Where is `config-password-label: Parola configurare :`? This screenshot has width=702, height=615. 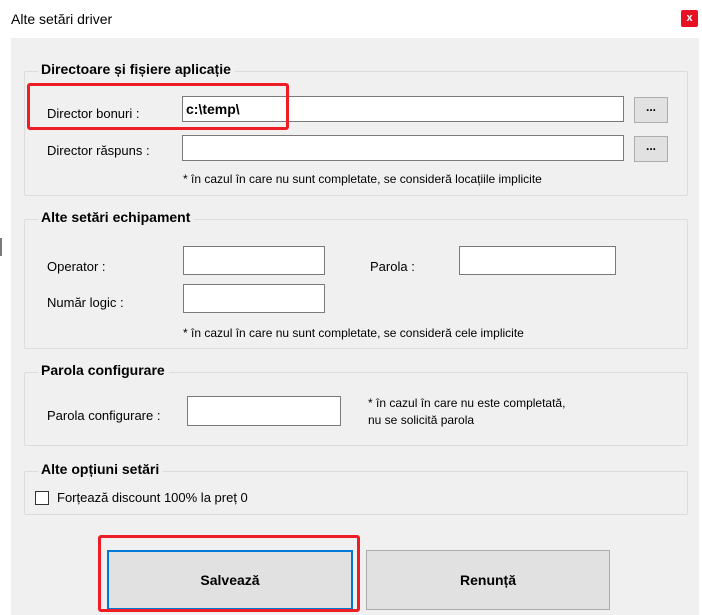
config-password-label: Parola configurare : is located at coordinates (104, 415).